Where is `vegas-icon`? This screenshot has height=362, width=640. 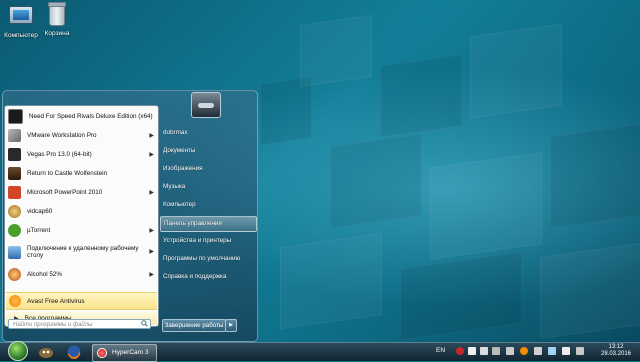
vegas-icon is located at coordinates (14, 154).